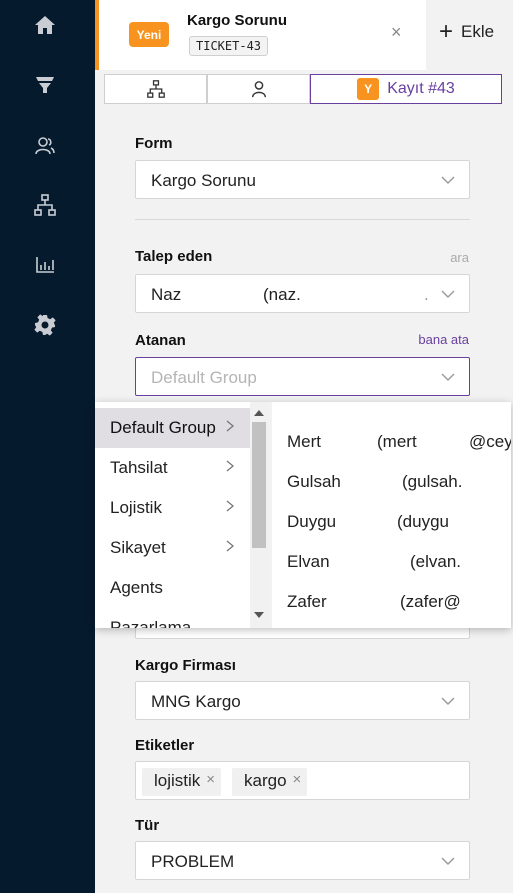 The image size is (513, 893). I want to click on agent-item: Mert (mert @cey, so click(391, 442).